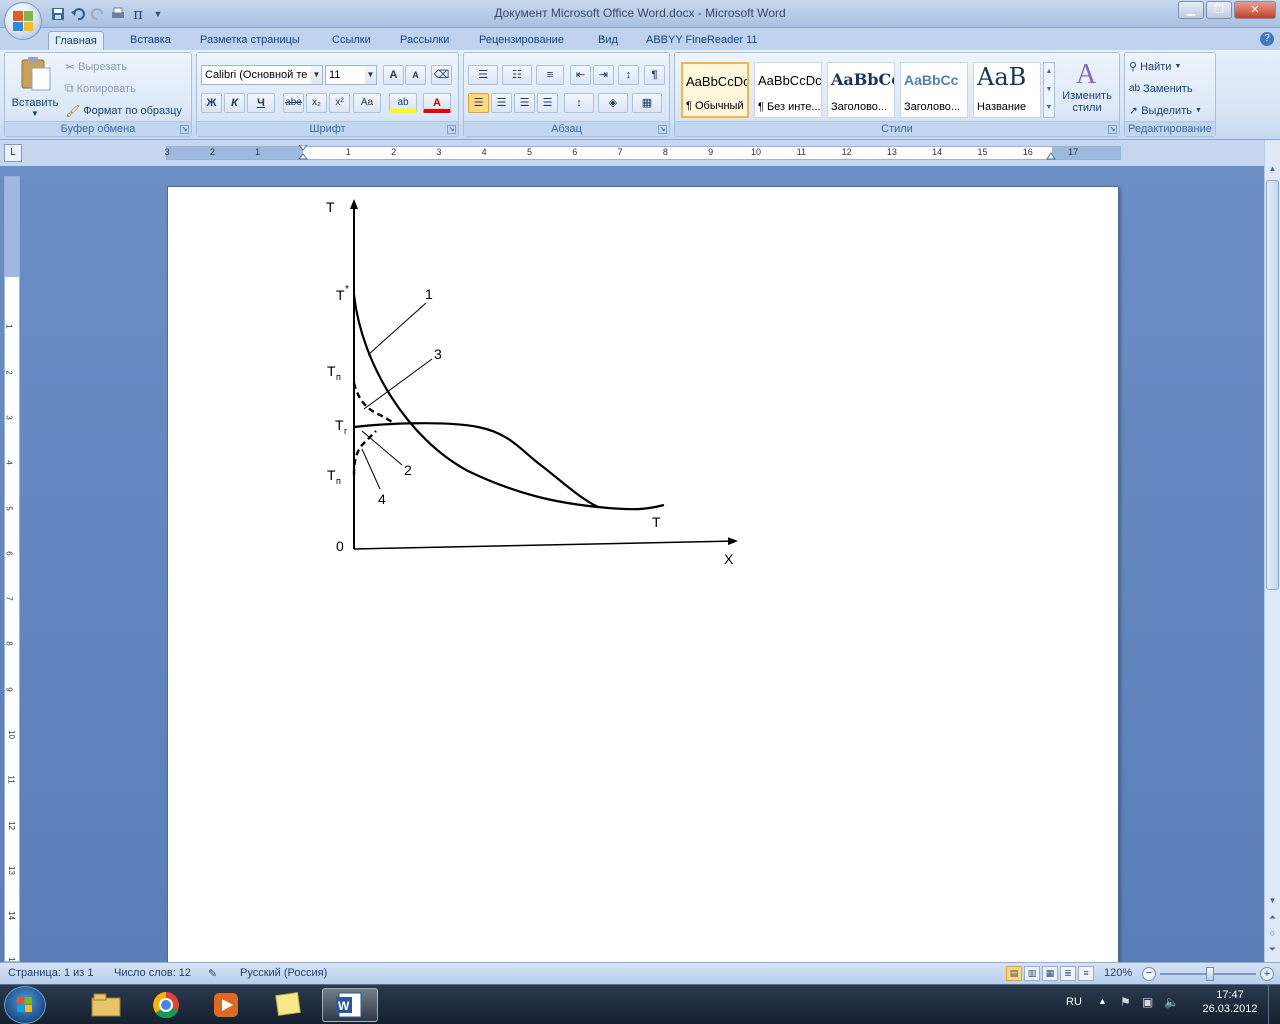  I want to click on draft-view-icon: ≡, so click(1086, 973).